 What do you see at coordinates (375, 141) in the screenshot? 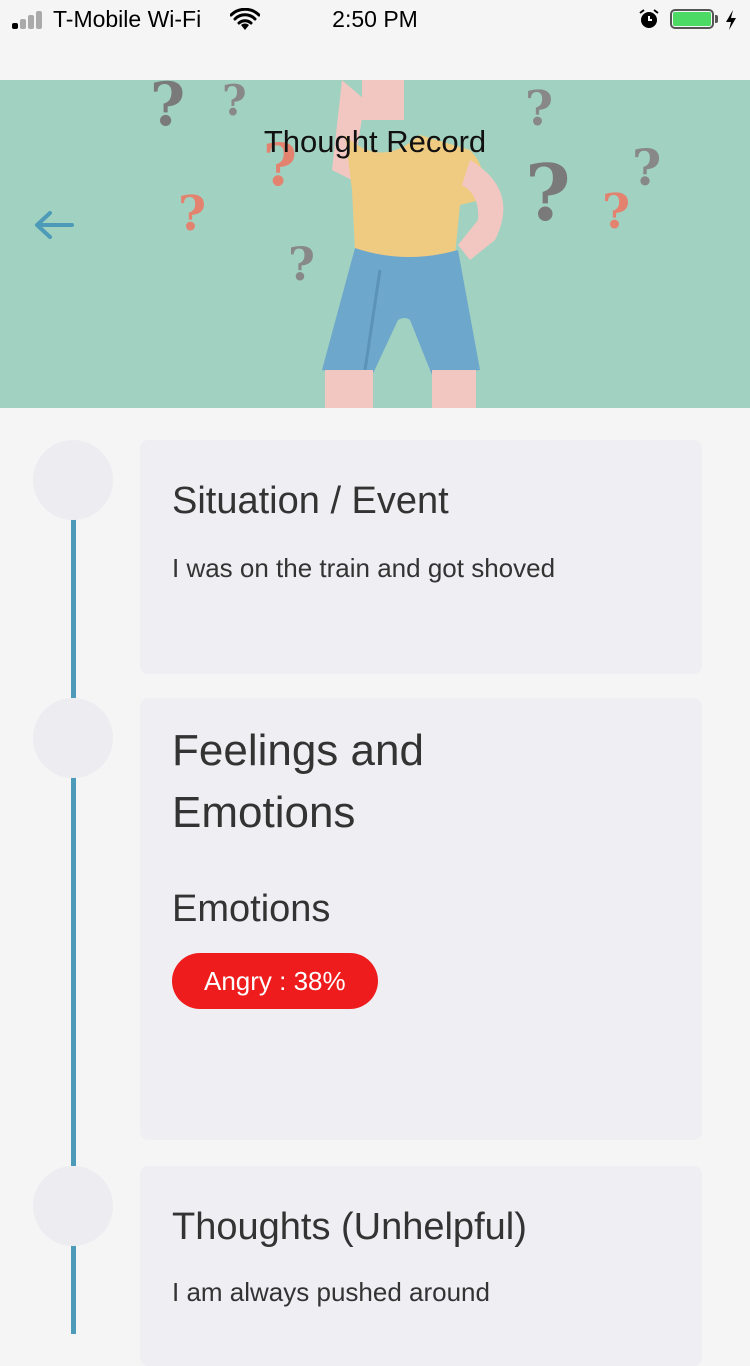
I see `page-title: Thought Record` at bounding box center [375, 141].